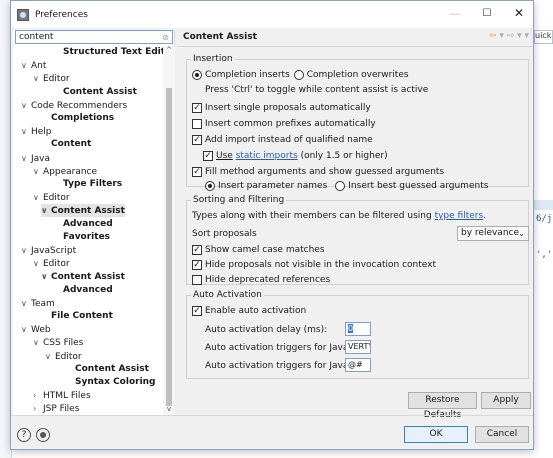 This screenshot has height=458, width=553. I want to click on scroll-thumb, so click(169, 247).